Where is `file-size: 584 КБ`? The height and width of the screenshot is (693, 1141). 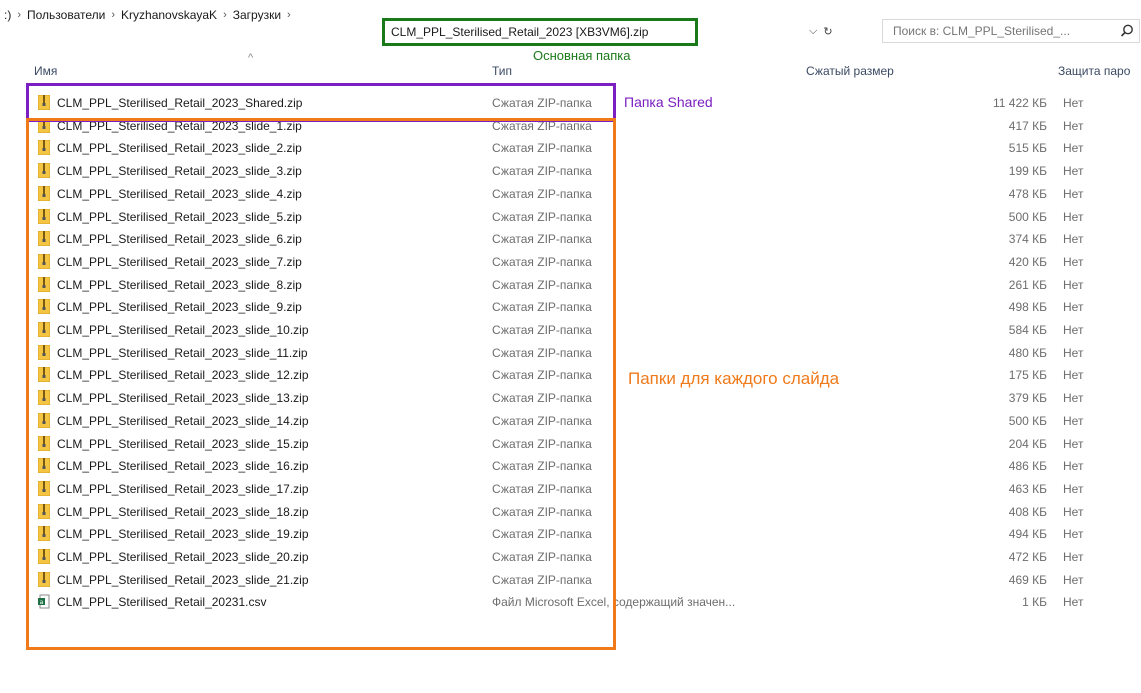 file-size: 584 КБ is located at coordinates (1027, 330).